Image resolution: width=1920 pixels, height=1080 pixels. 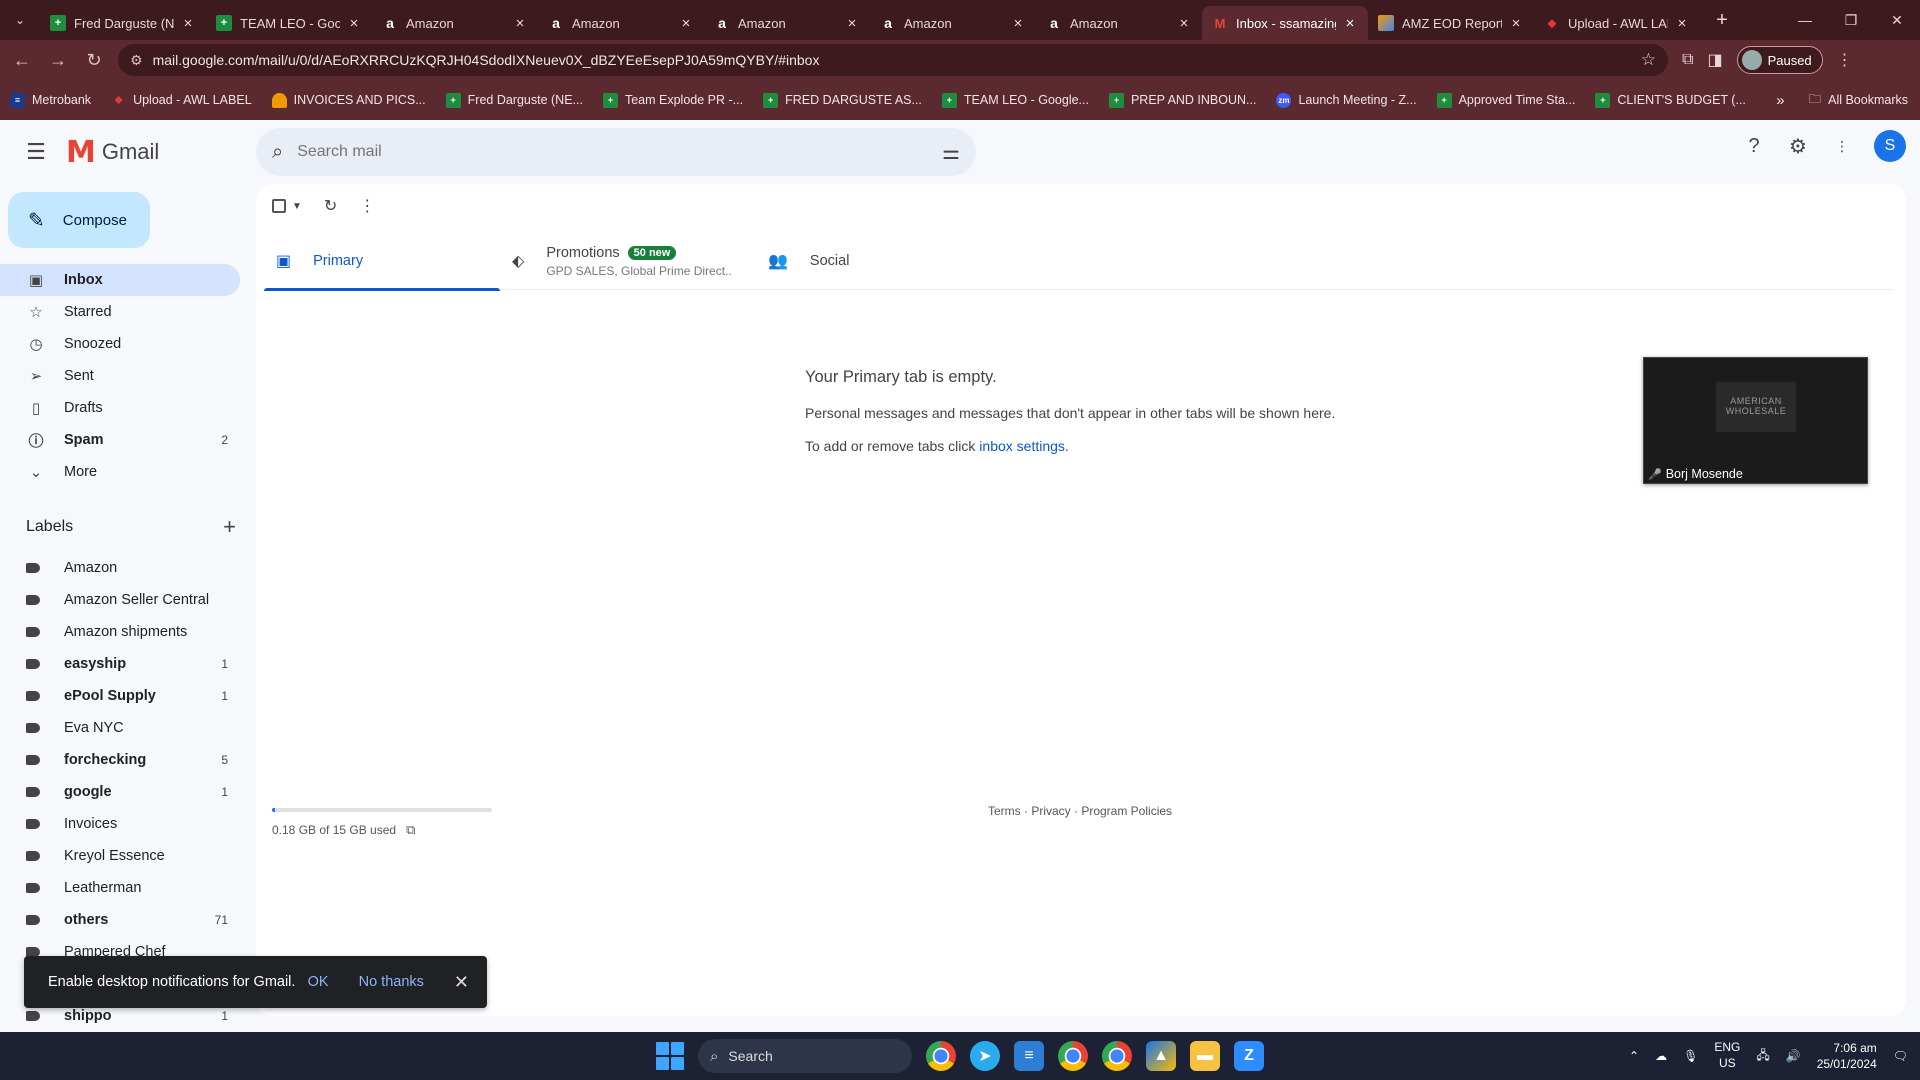 I want to click on microphone-icon: 🎙, so click(x=1690, y=1056).